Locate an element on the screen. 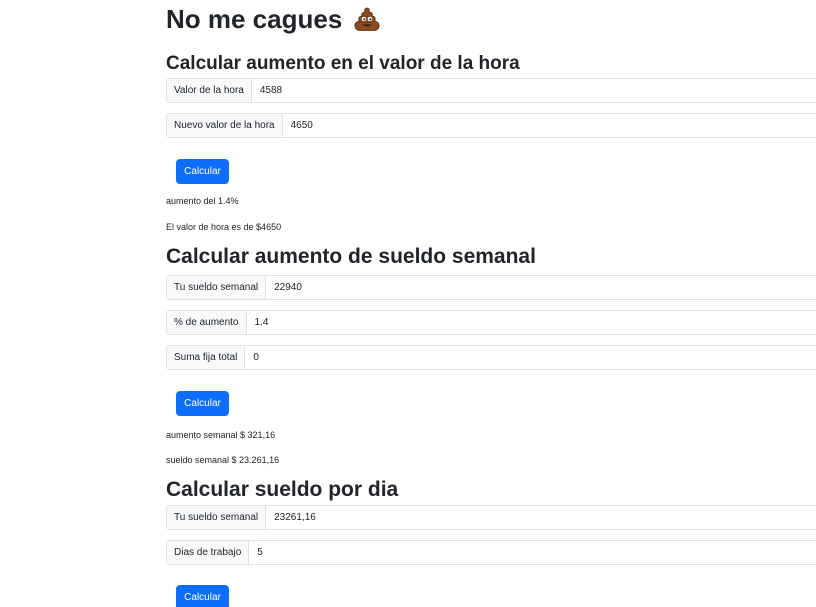 The height and width of the screenshot is (607, 816). dias-trabajo-input is located at coordinates (532, 552).